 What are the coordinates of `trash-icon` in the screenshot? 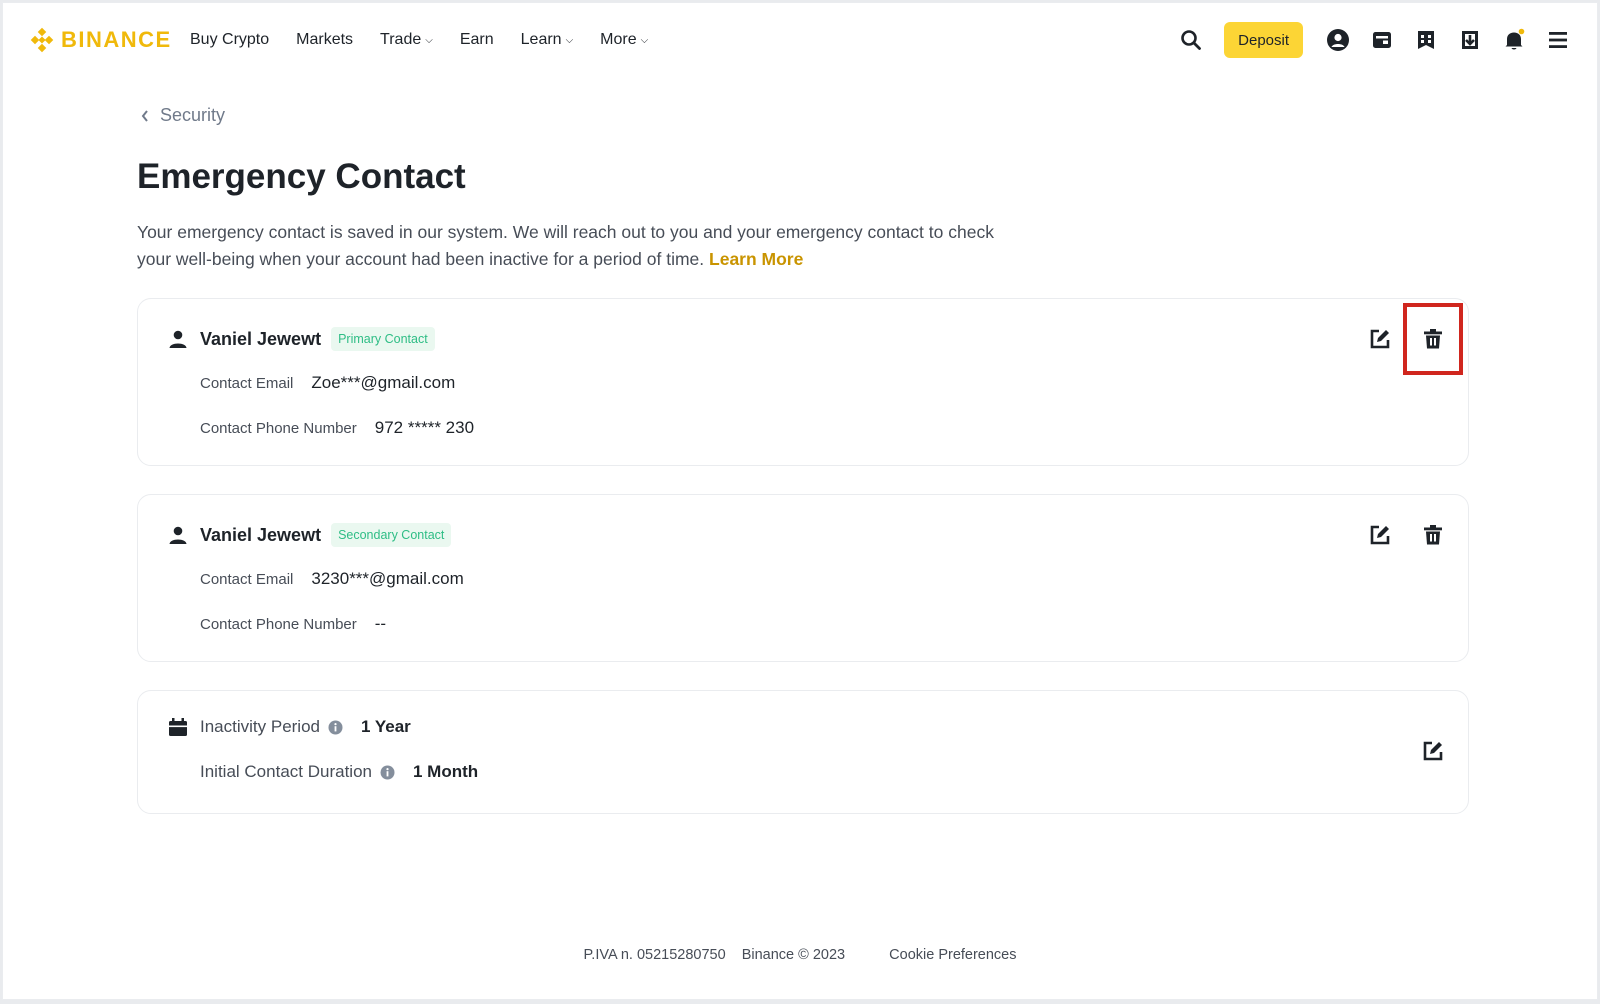 It's located at (1433, 535).